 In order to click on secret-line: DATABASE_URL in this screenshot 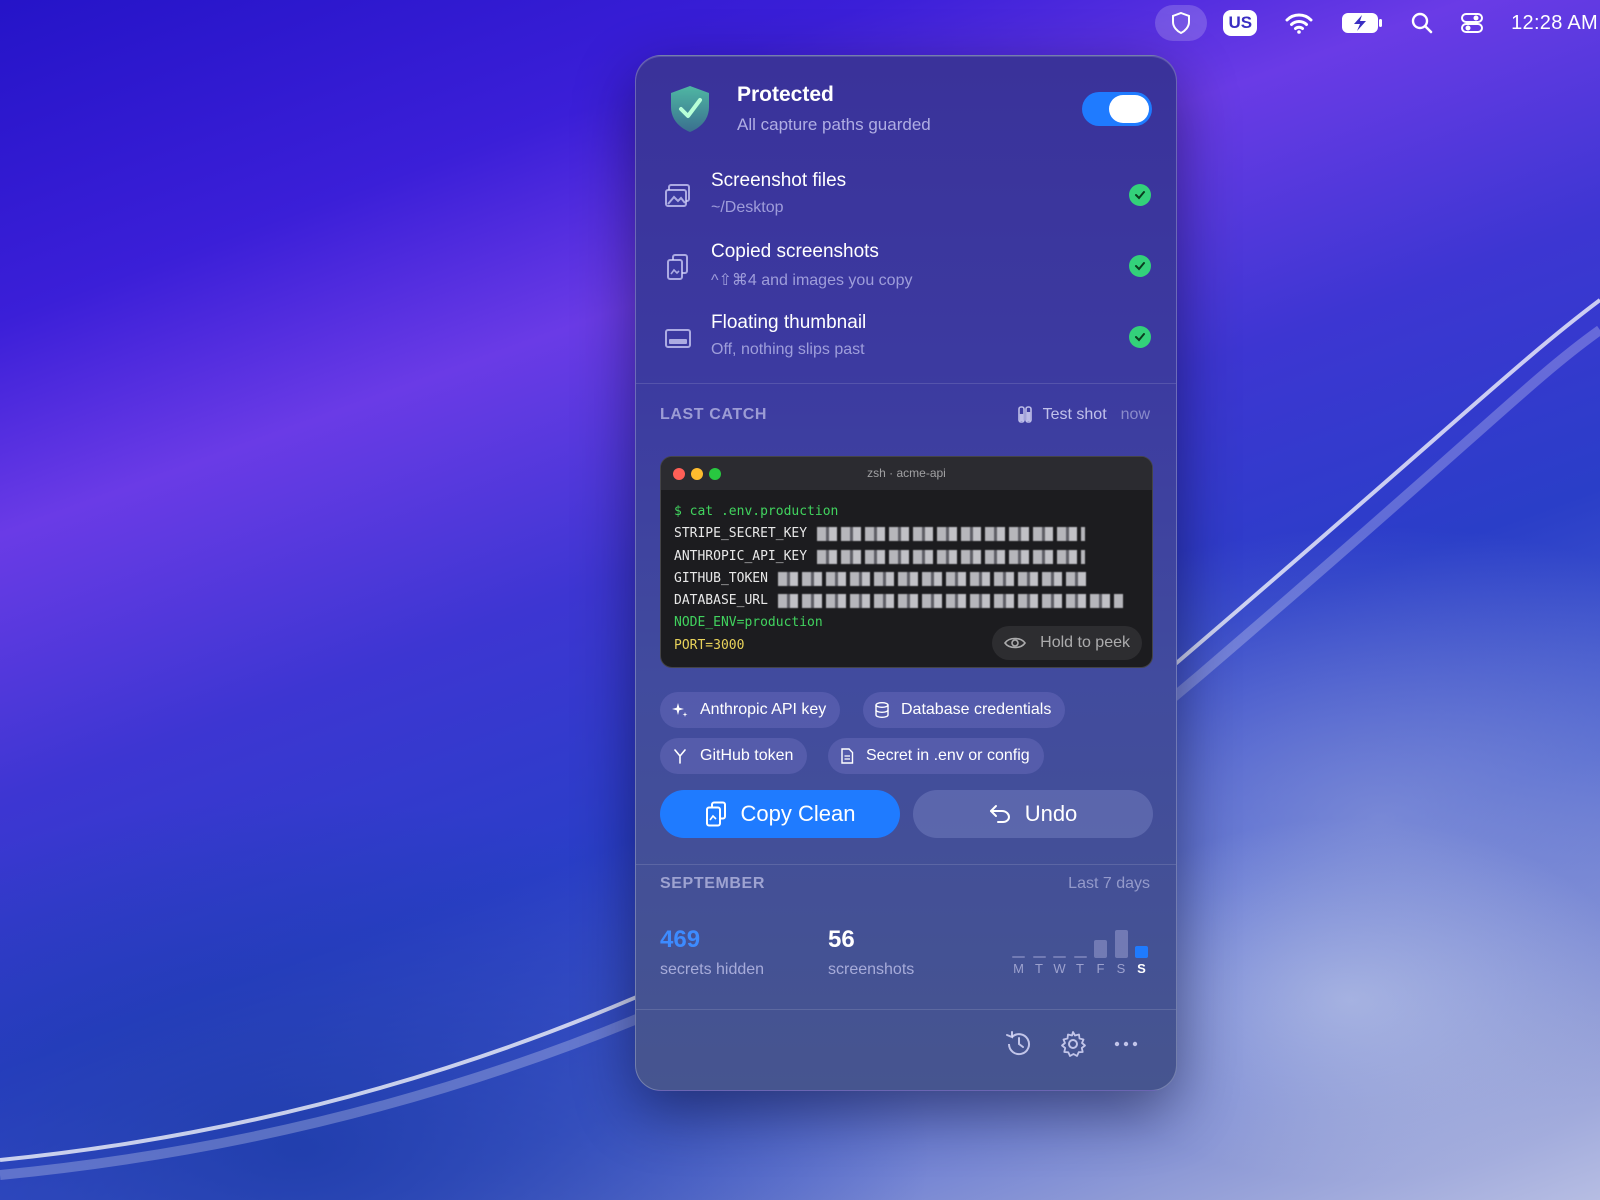, I will do `click(906, 601)`.